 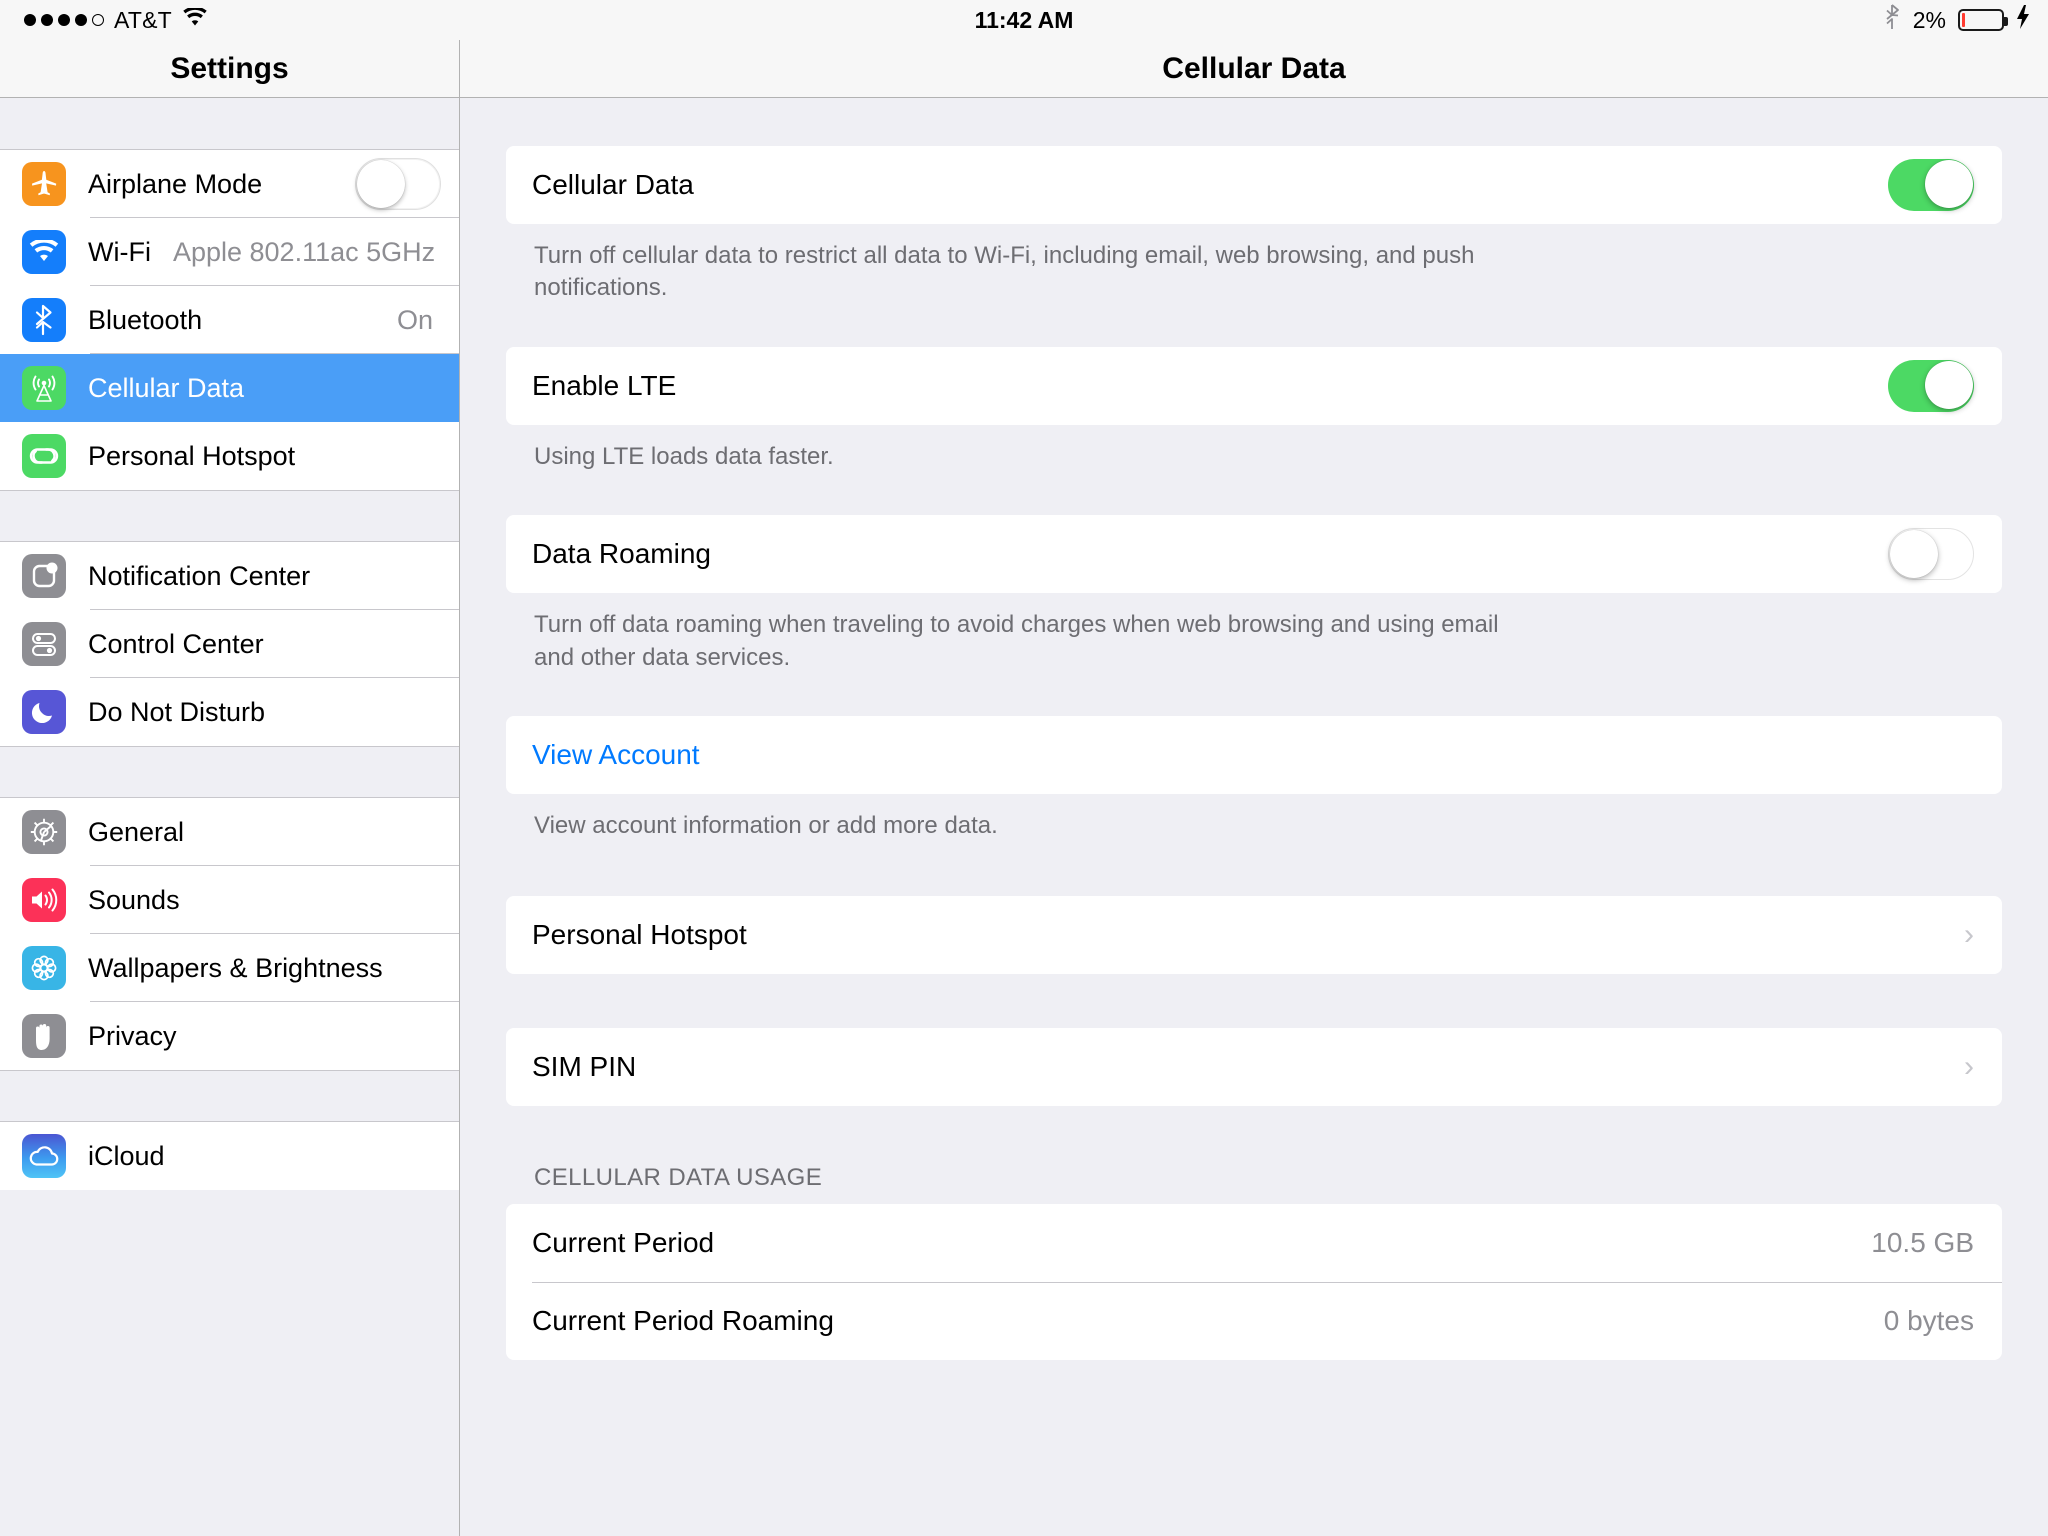 I want to click on sidebar-group-accounts: iCloud, so click(x=229, y=1156).